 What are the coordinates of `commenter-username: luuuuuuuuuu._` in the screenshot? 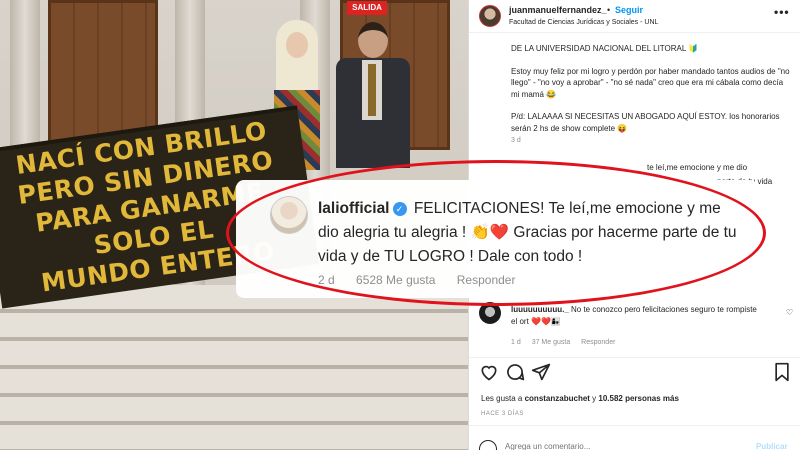 It's located at (540, 309).